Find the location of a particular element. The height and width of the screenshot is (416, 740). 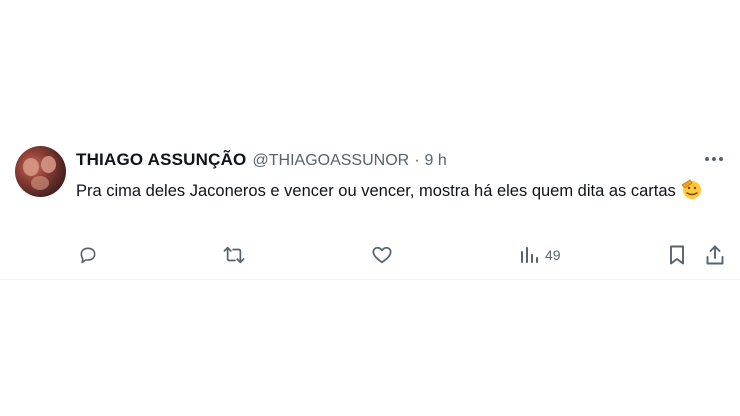

views-button: 49 is located at coordinates (540, 255).